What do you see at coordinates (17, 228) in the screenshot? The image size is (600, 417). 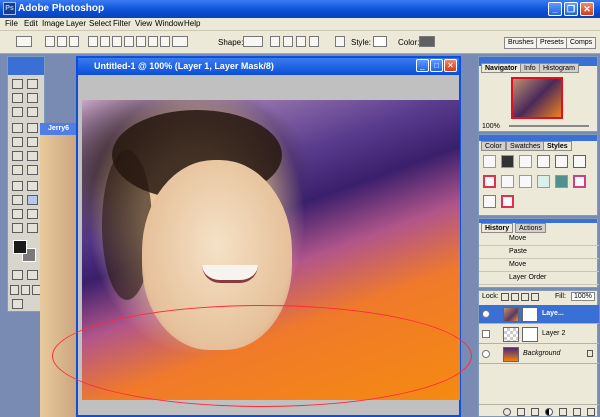 I see `hand-tool-icon` at bounding box center [17, 228].